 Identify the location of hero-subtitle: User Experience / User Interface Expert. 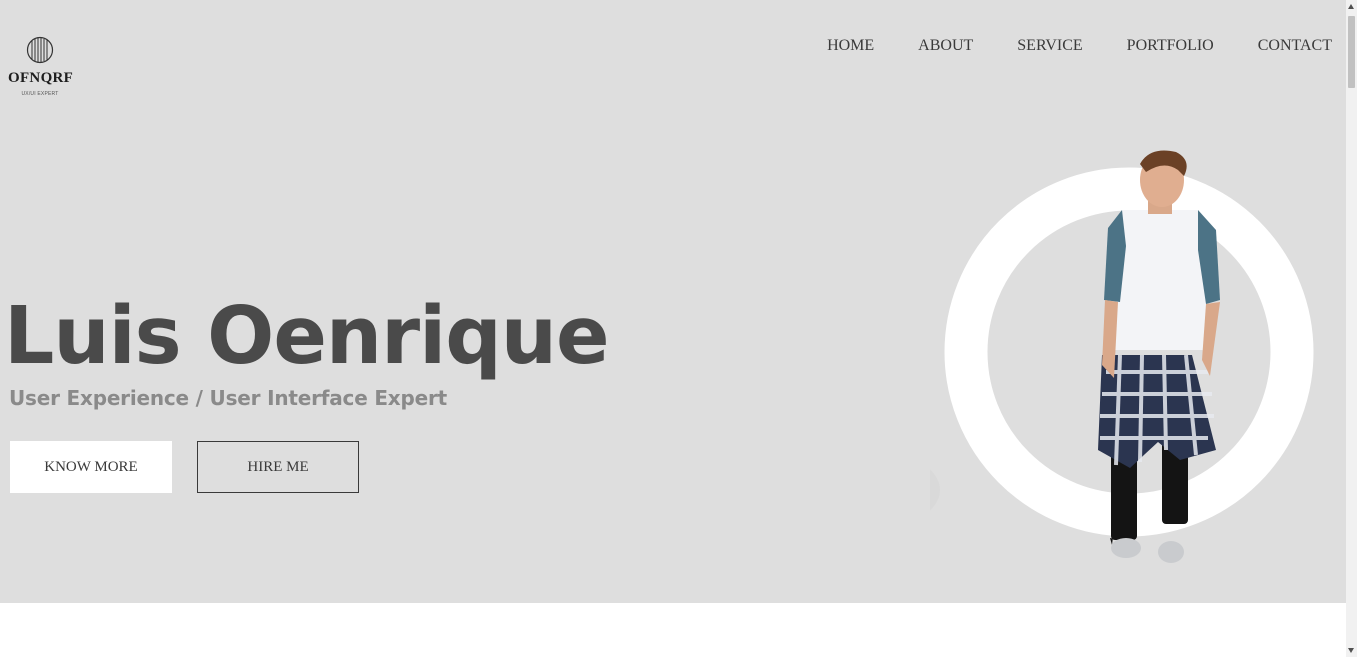
(228, 398).